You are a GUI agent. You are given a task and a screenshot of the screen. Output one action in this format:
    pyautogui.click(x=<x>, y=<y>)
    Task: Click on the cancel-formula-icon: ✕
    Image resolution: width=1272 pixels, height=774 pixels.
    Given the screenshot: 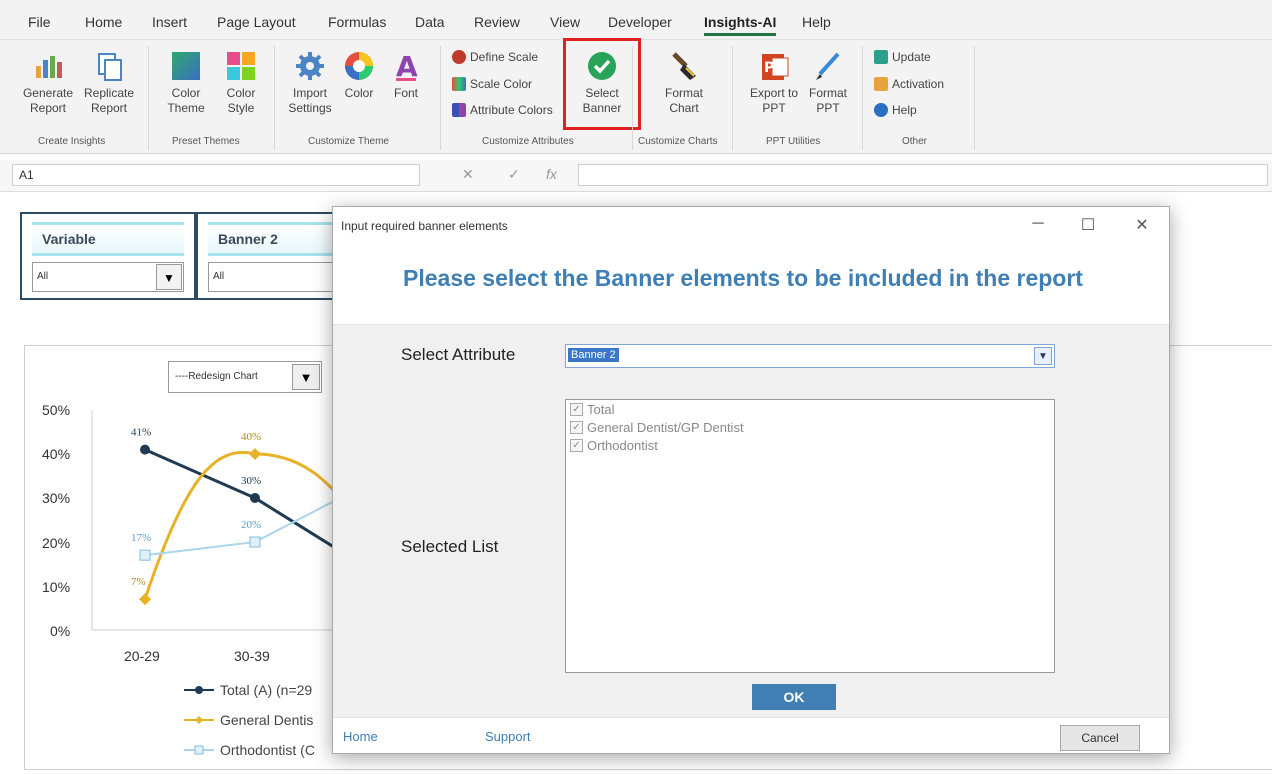 What is the action you would take?
    pyautogui.click(x=468, y=174)
    